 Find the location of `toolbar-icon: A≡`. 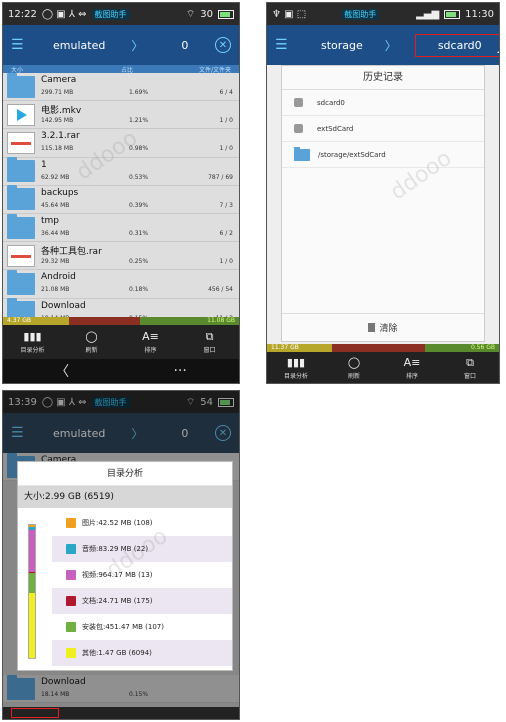

toolbar-icon: A≡ is located at coordinates (412, 362).